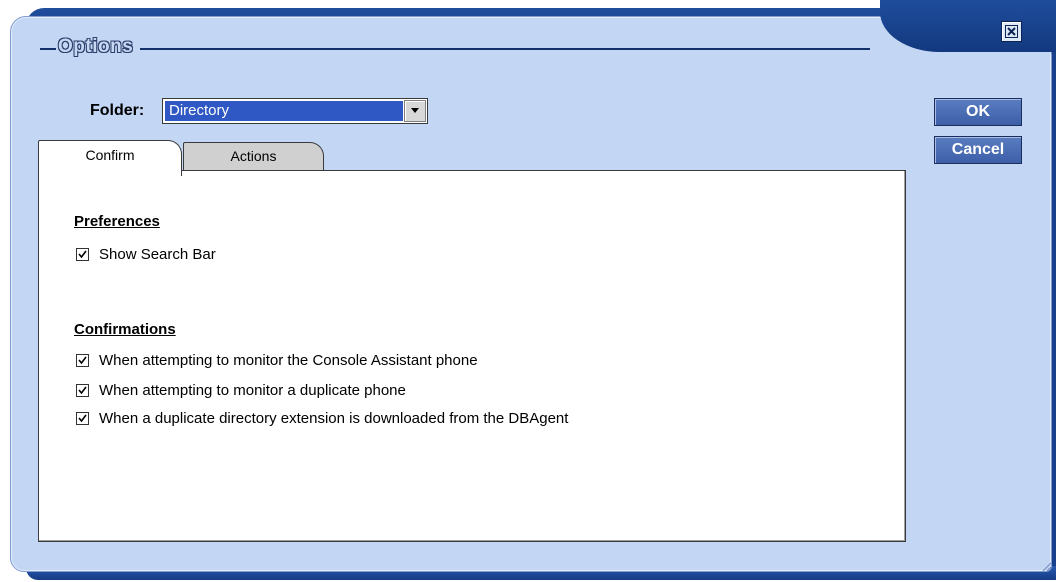  I want to click on dialog-title: Options, so click(96, 46).